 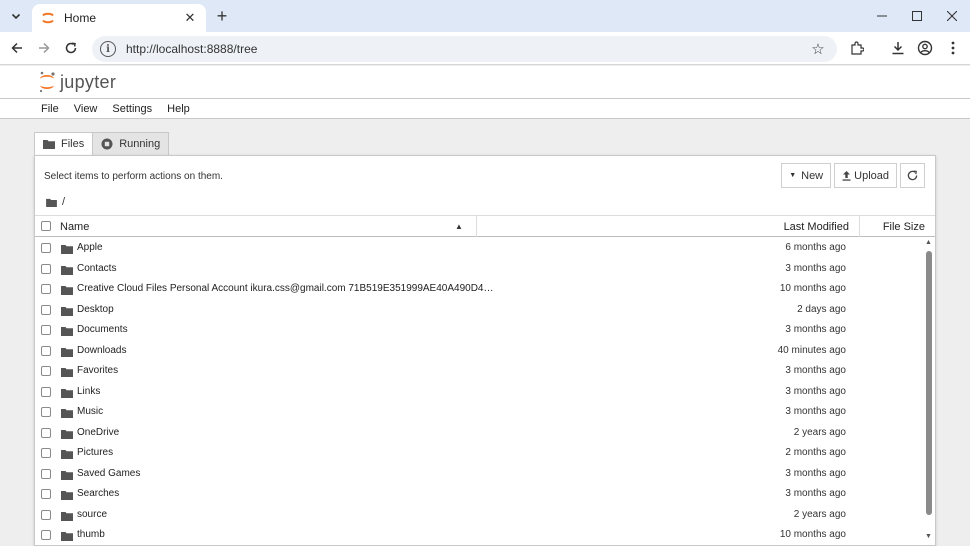 I want to click on item-name: Saved Games, so click(x=108, y=473).